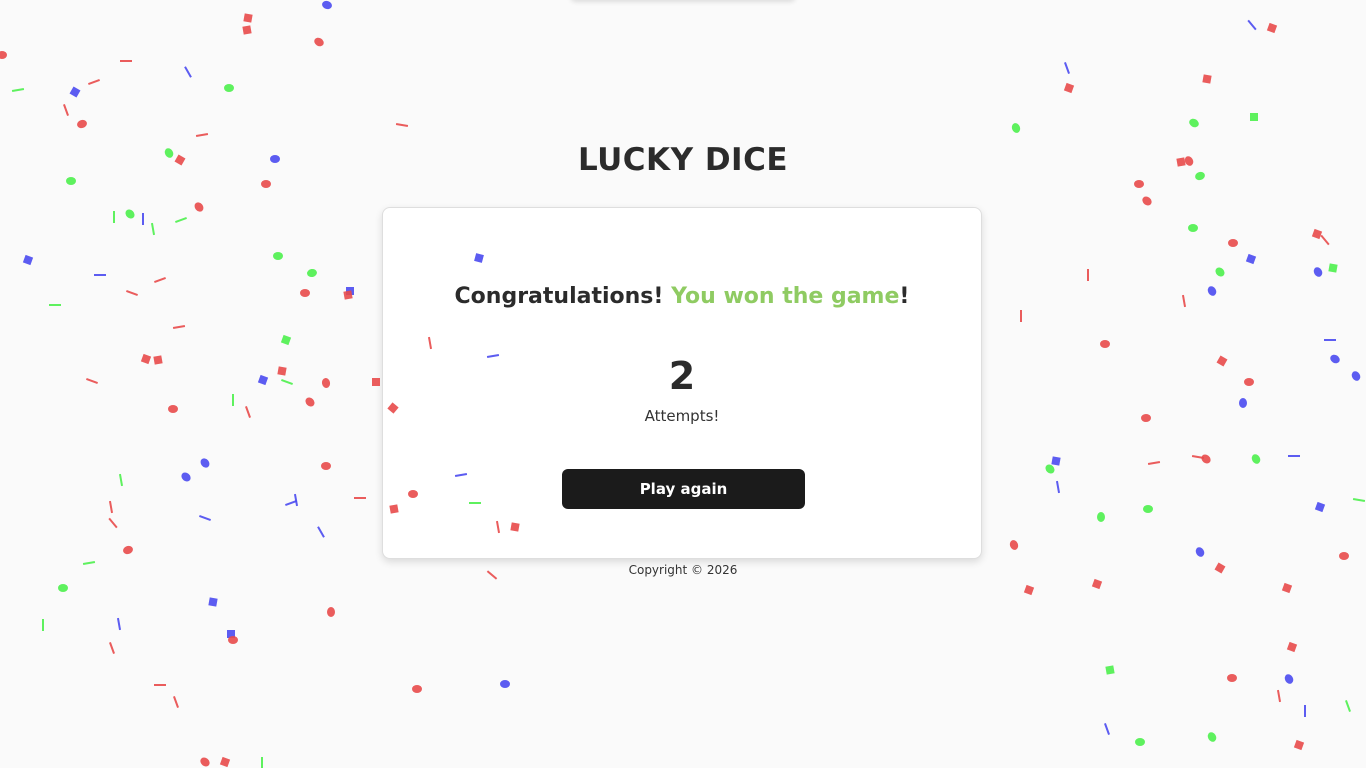  I want to click on congratulations-message: Congratulations! You won the game!, so click(682, 296).